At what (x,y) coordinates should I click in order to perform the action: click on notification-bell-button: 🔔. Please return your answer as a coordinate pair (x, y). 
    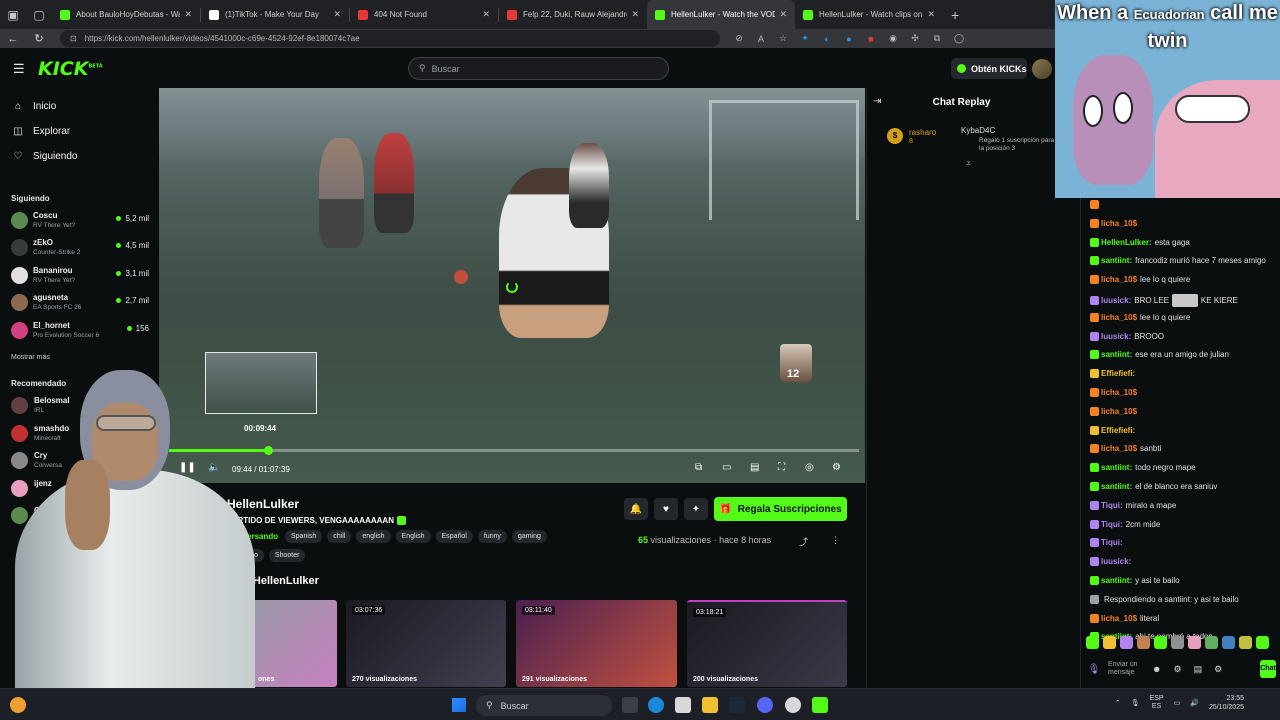
    Looking at the image, I should click on (636, 509).